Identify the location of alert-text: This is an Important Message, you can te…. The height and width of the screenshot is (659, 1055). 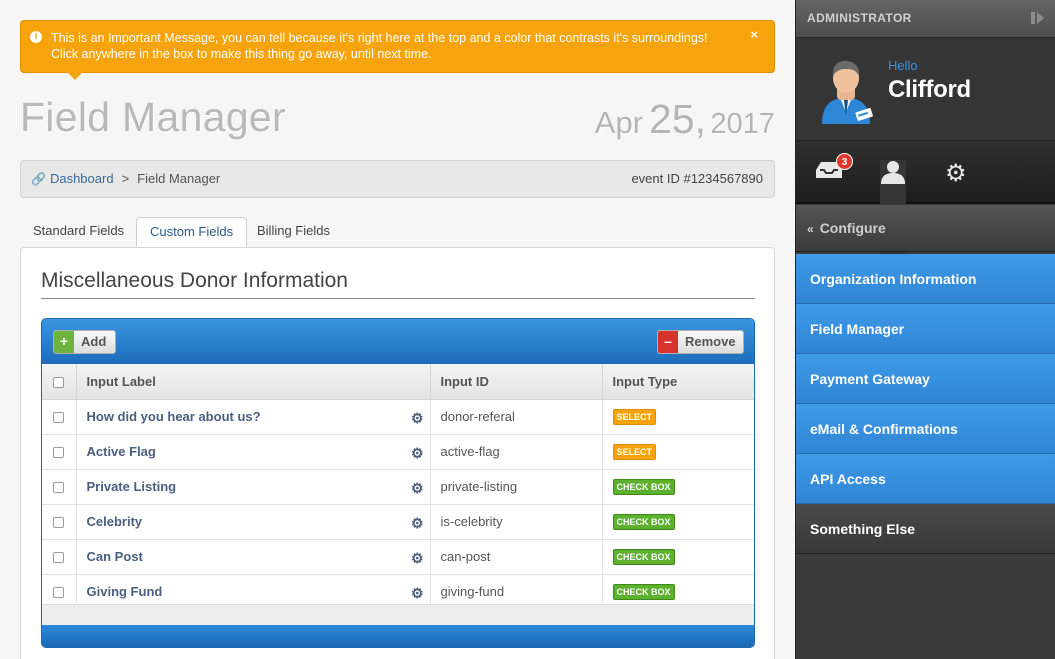
(379, 46).